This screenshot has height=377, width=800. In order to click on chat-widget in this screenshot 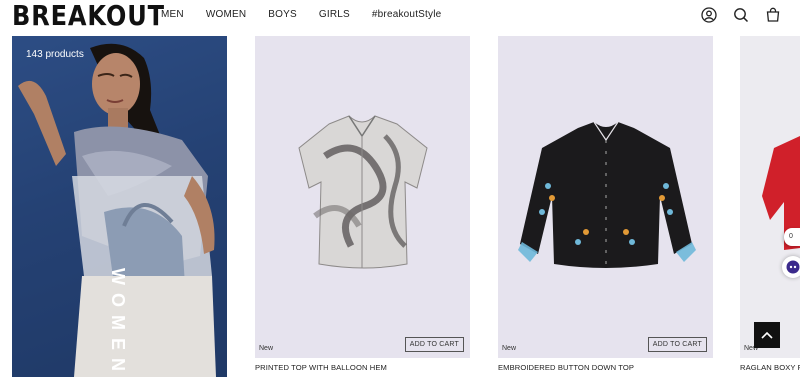, I will do `click(791, 267)`.